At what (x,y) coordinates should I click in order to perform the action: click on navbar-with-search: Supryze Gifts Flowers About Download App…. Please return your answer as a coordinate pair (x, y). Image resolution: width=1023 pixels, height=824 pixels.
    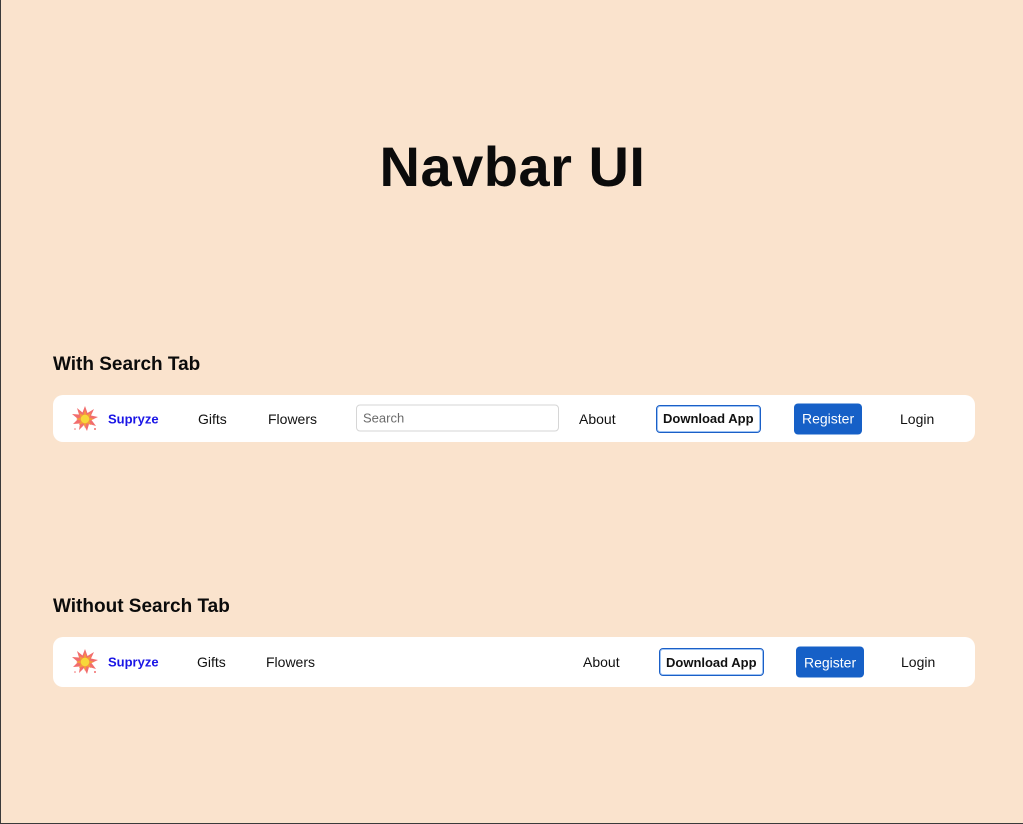
    Looking at the image, I should click on (514, 418).